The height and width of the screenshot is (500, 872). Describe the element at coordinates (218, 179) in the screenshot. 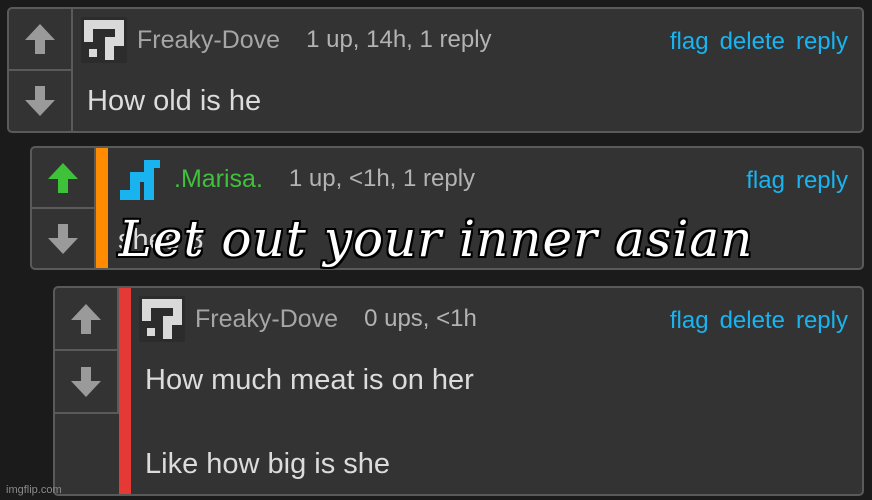

I see `username: .Marisa.` at that location.